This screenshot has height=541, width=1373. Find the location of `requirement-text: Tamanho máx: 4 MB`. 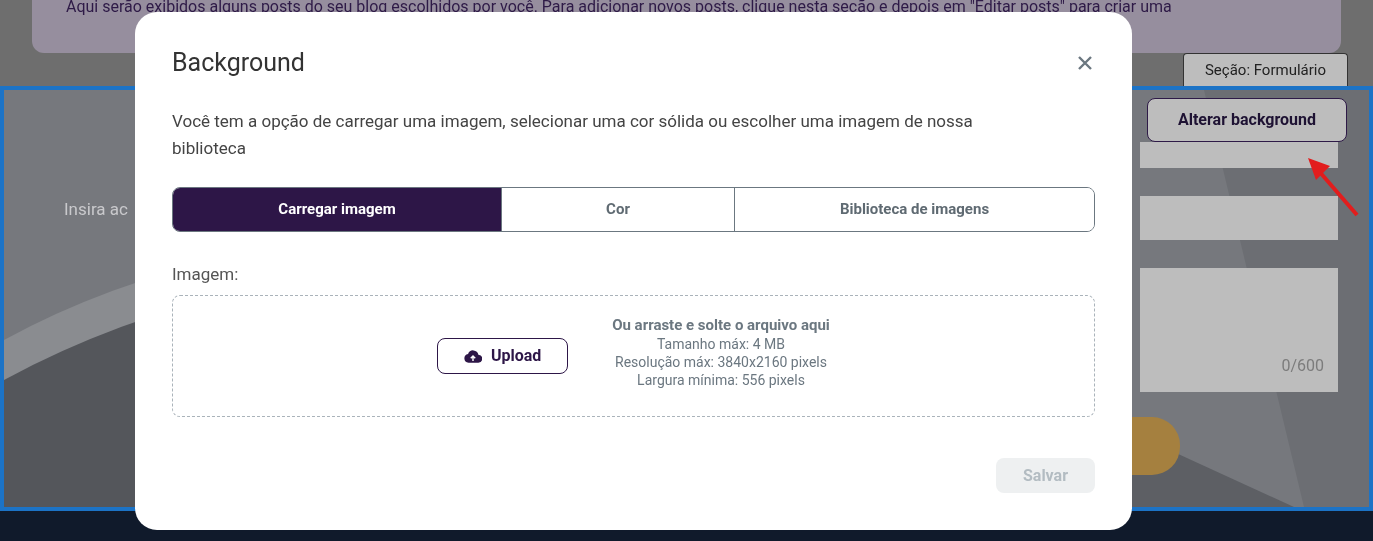

requirement-text: Tamanho máx: 4 MB is located at coordinates (721, 344).